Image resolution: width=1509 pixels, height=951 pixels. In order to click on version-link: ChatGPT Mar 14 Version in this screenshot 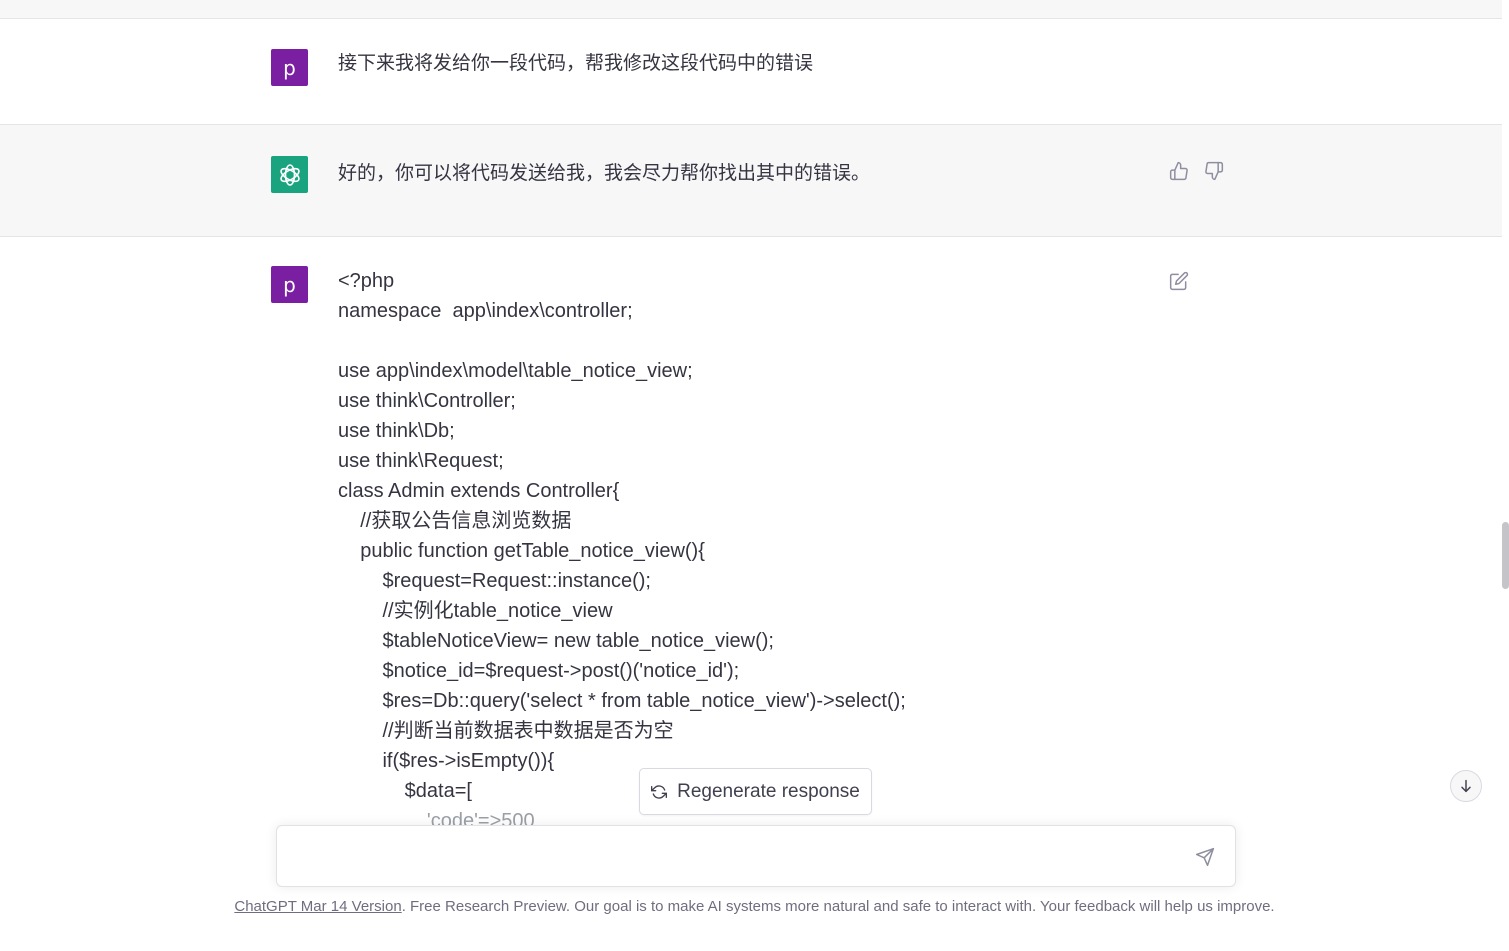, I will do `click(317, 906)`.